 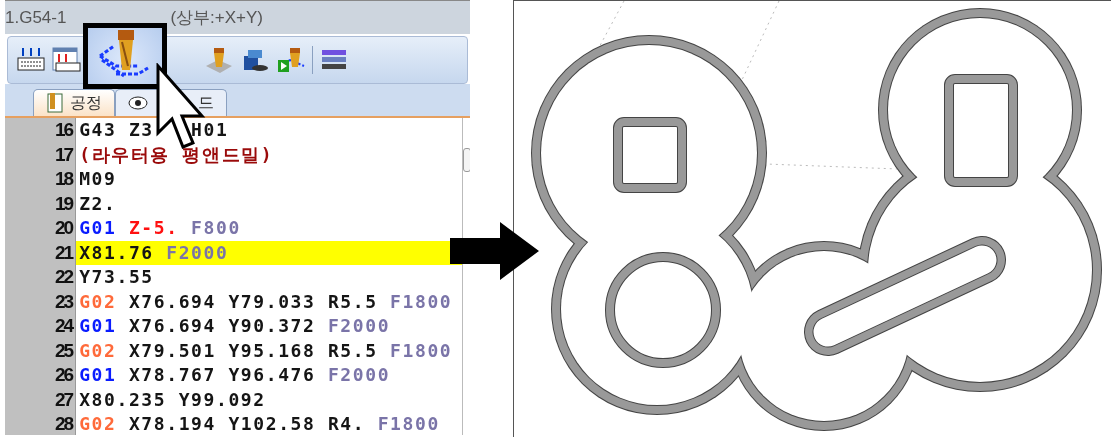 I want to click on code-line: X80.235 Y99.092, so click(x=172, y=399).